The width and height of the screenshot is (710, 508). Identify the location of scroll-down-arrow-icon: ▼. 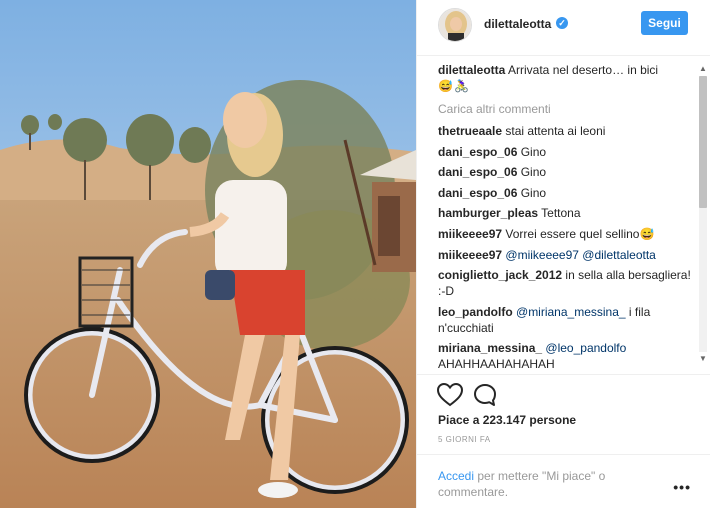
(703, 359).